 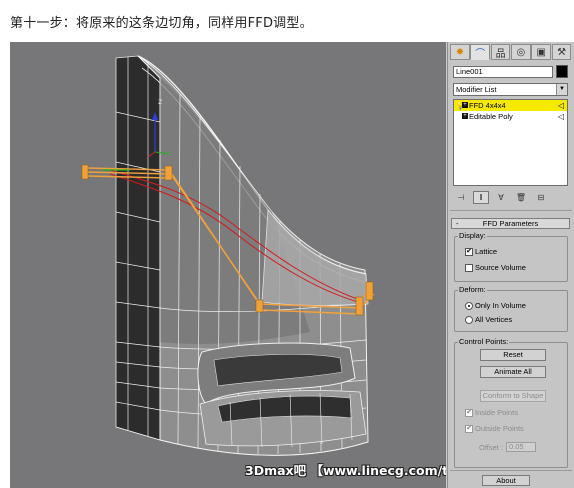 I want to click on modify-icon: ⌒, so click(x=480, y=54).